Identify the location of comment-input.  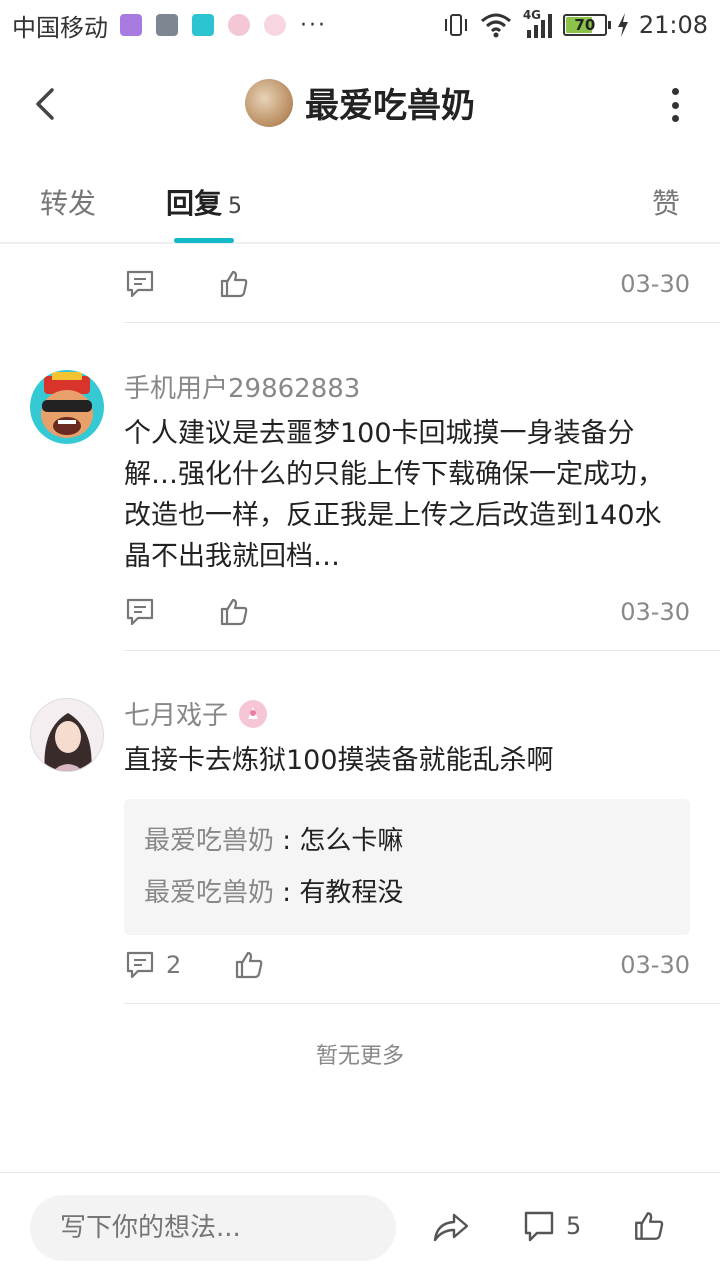
(213, 1228).